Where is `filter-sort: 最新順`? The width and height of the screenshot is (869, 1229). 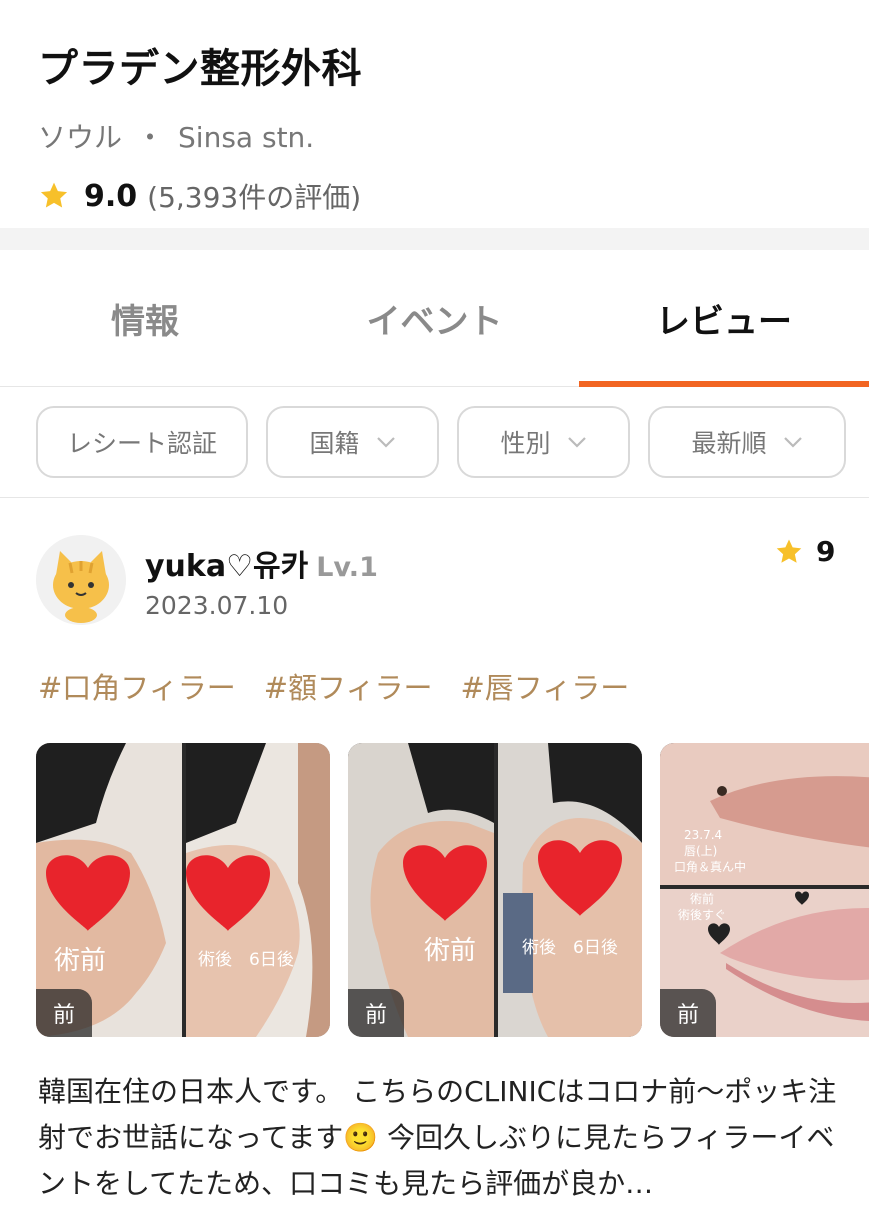
filter-sort: 最新順 is located at coordinates (747, 442).